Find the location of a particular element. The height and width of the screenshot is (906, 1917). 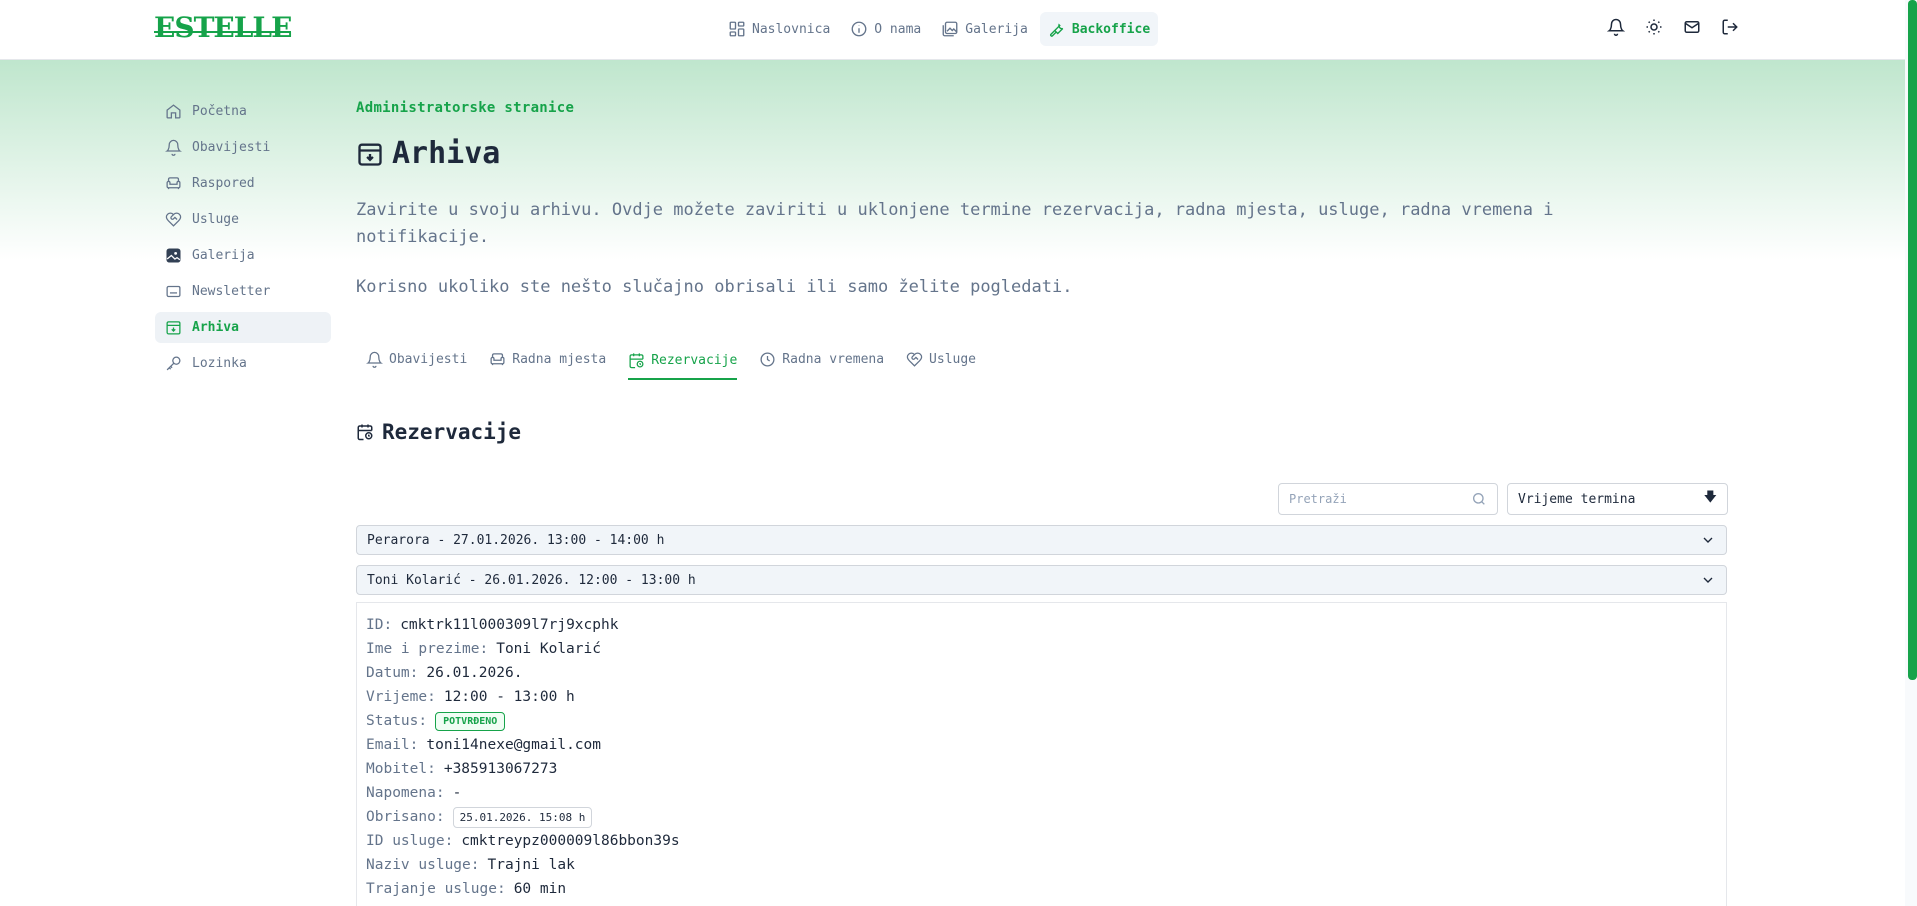

topnav-item-backoffice: Backoffice is located at coordinates (1099, 29).